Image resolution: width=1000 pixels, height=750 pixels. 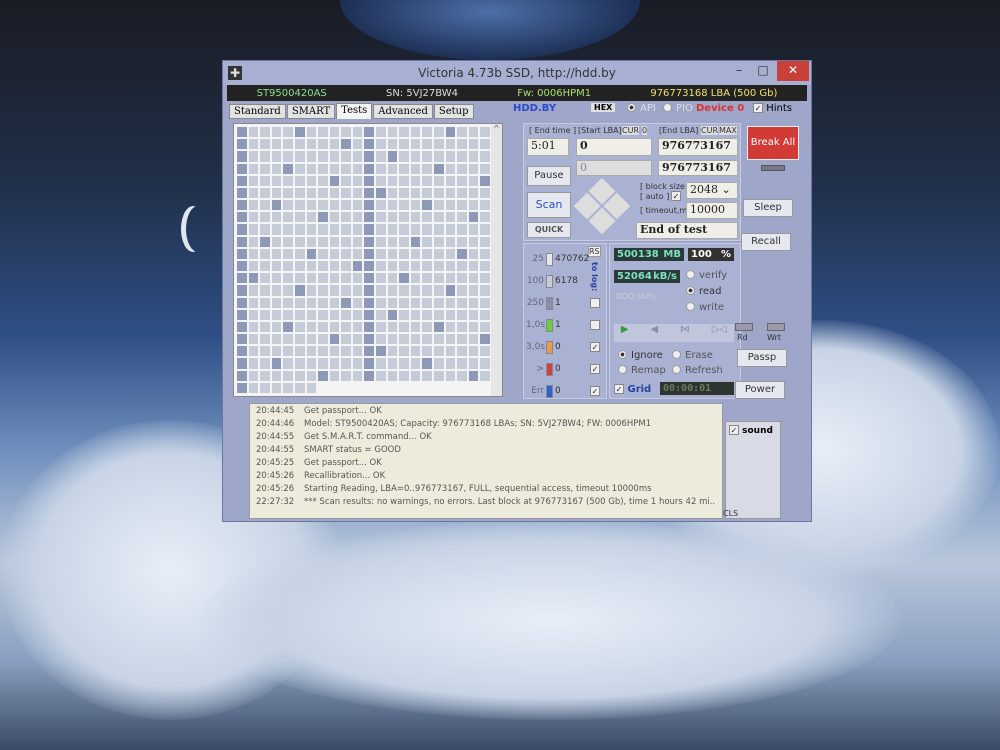 What do you see at coordinates (614, 147) in the screenshot?
I see `start-lba-input: 0` at bounding box center [614, 147].